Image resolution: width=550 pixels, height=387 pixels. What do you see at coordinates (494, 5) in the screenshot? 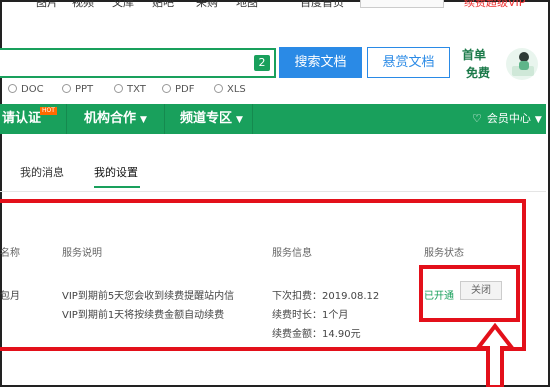
I see `vip-renew-link: 续费超级VIP` at bounding box center [494, 5].